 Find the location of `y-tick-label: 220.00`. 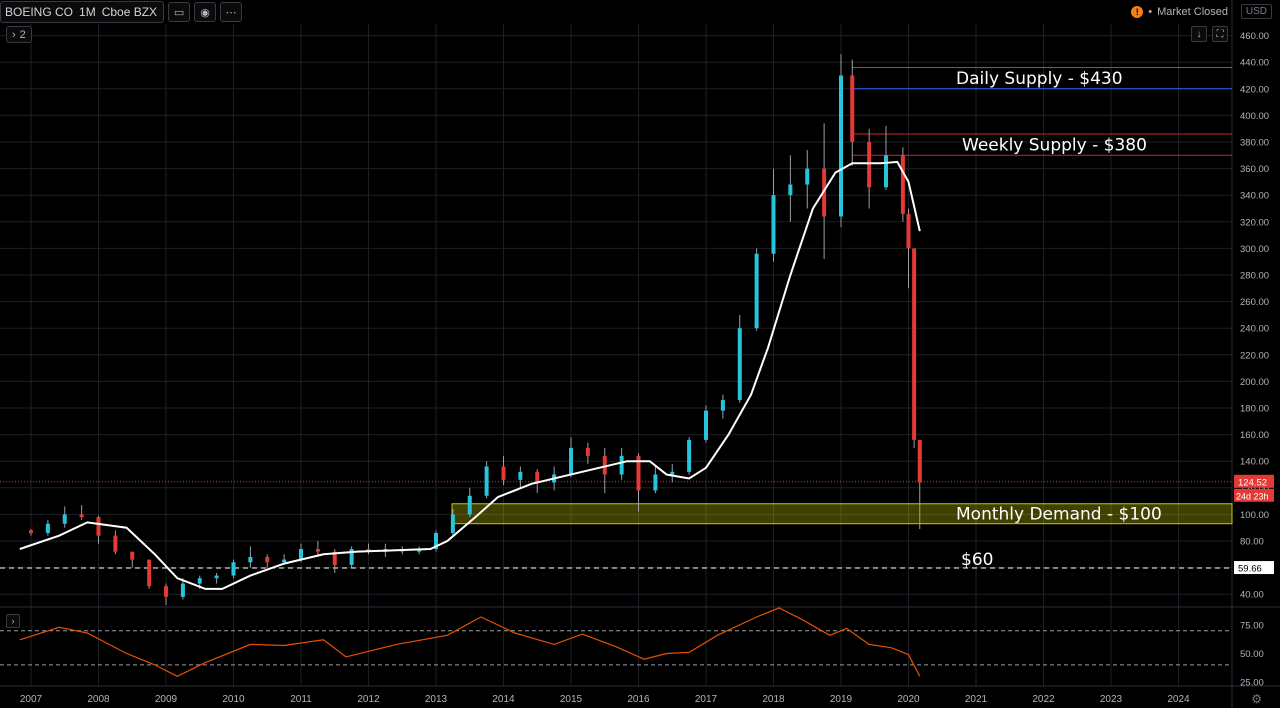

y-tick-label: 220.00 is located at coordinates (1254, 355).